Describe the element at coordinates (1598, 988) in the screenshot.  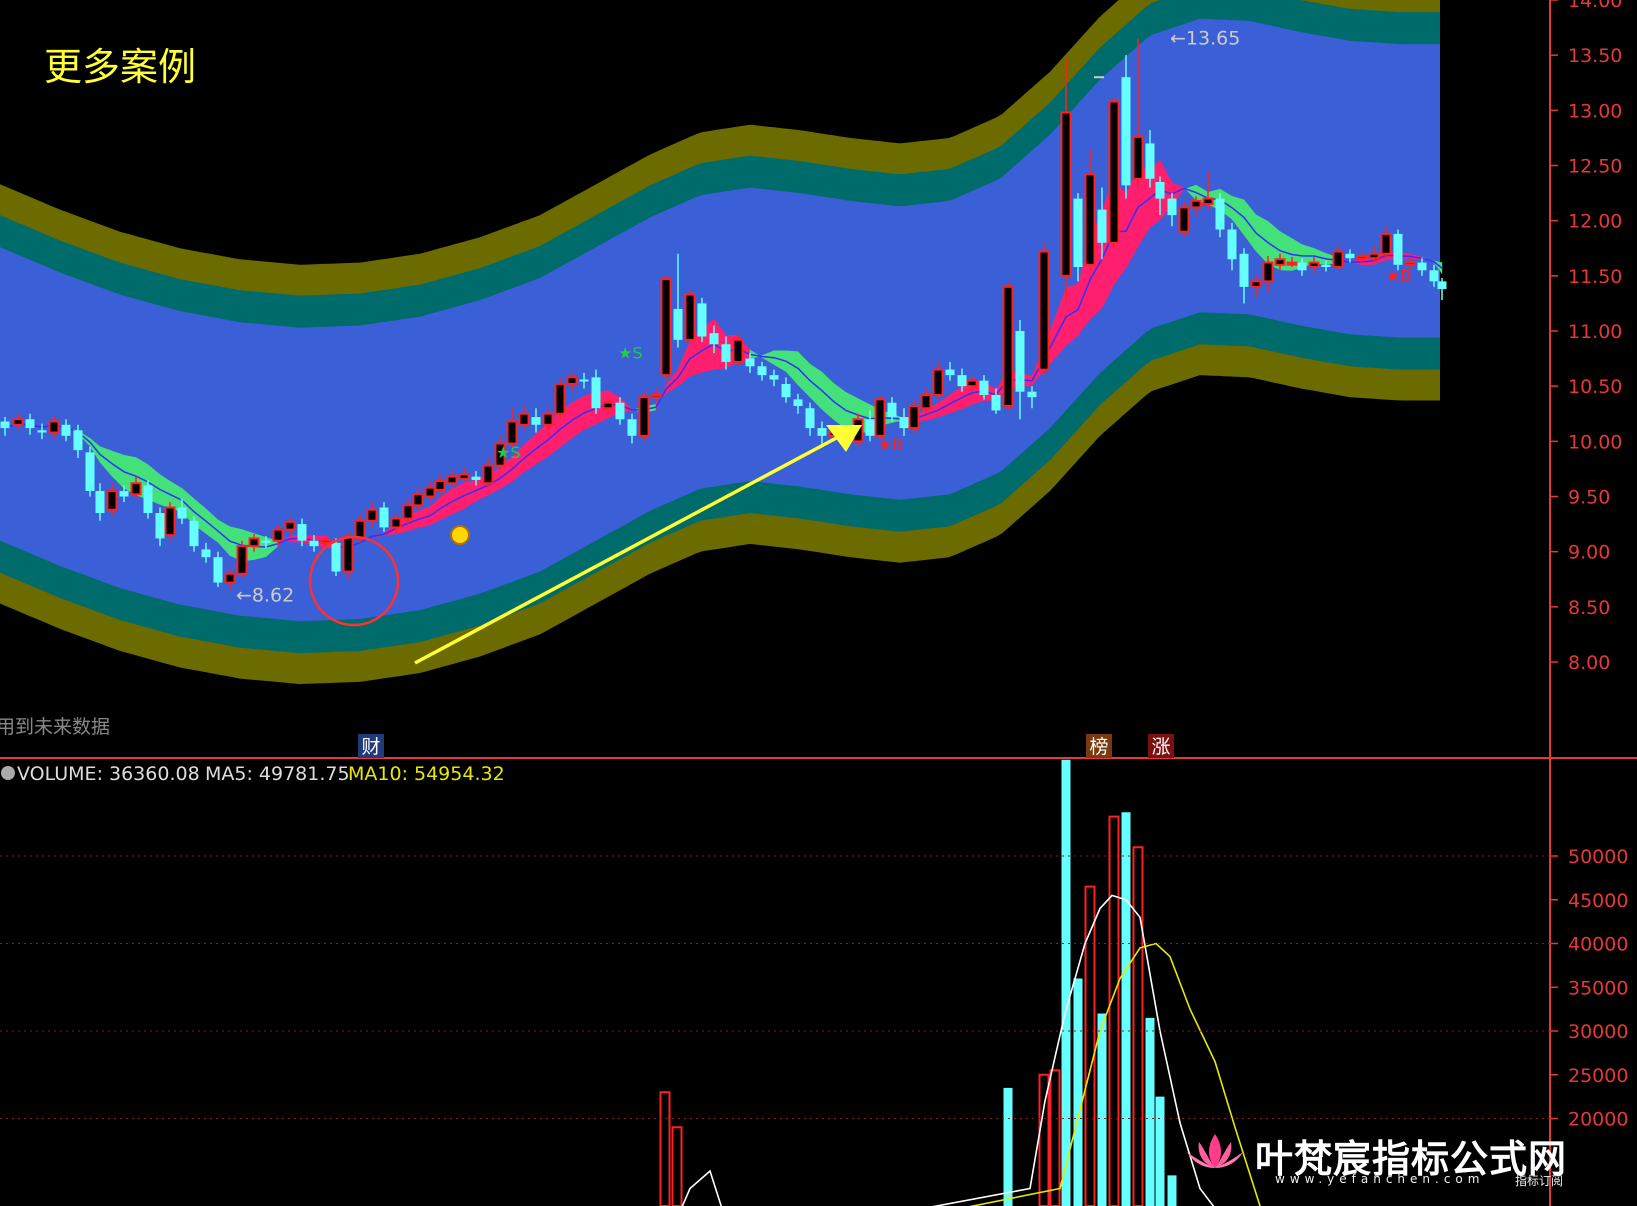
I see `volume-tick-label: 35000` at that location.